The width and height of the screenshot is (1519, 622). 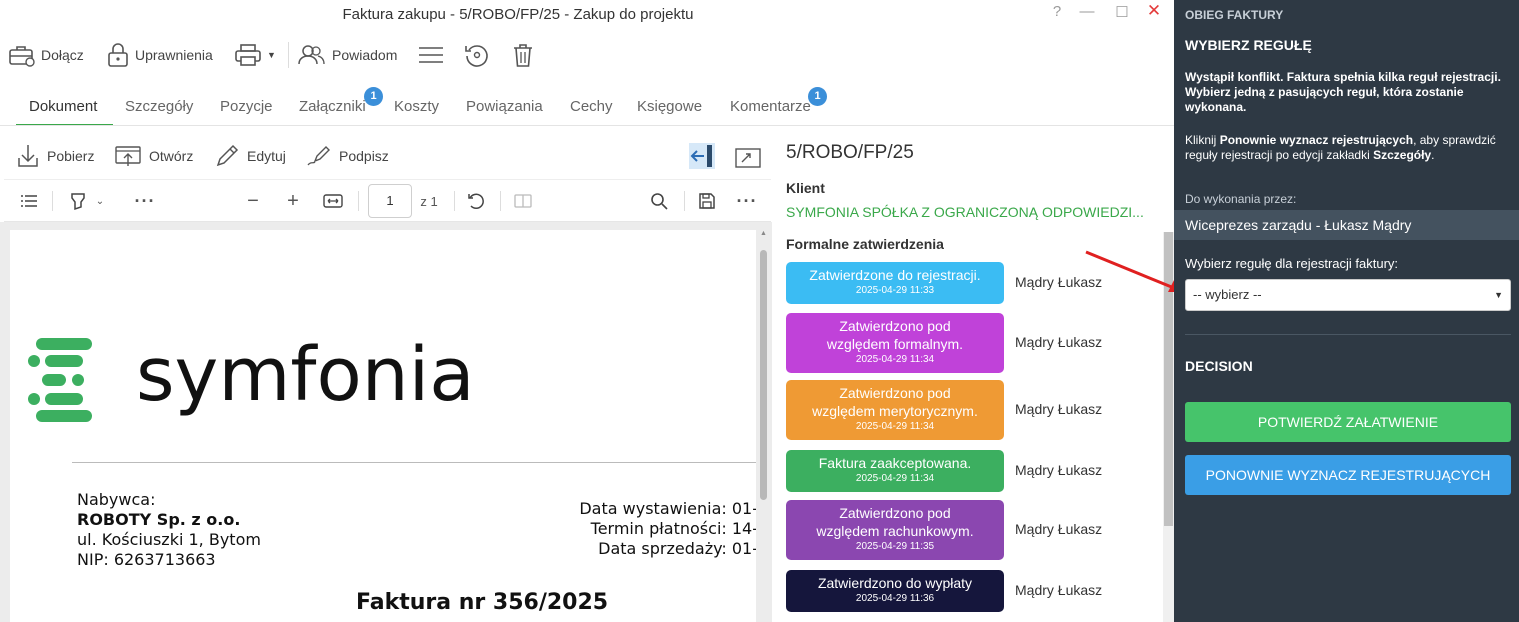 I want to click on hint-text: Kliknij, so click(x=1202, y=140).